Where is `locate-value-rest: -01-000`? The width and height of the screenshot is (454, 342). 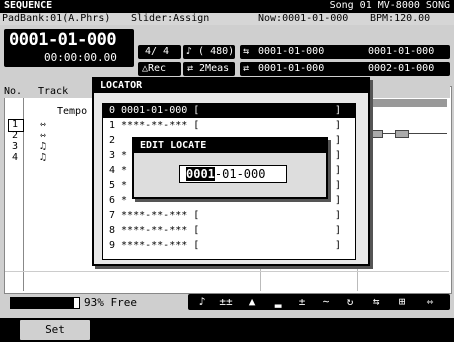
locate-value-rest: -01-000 is located at coordinates (240, 174).